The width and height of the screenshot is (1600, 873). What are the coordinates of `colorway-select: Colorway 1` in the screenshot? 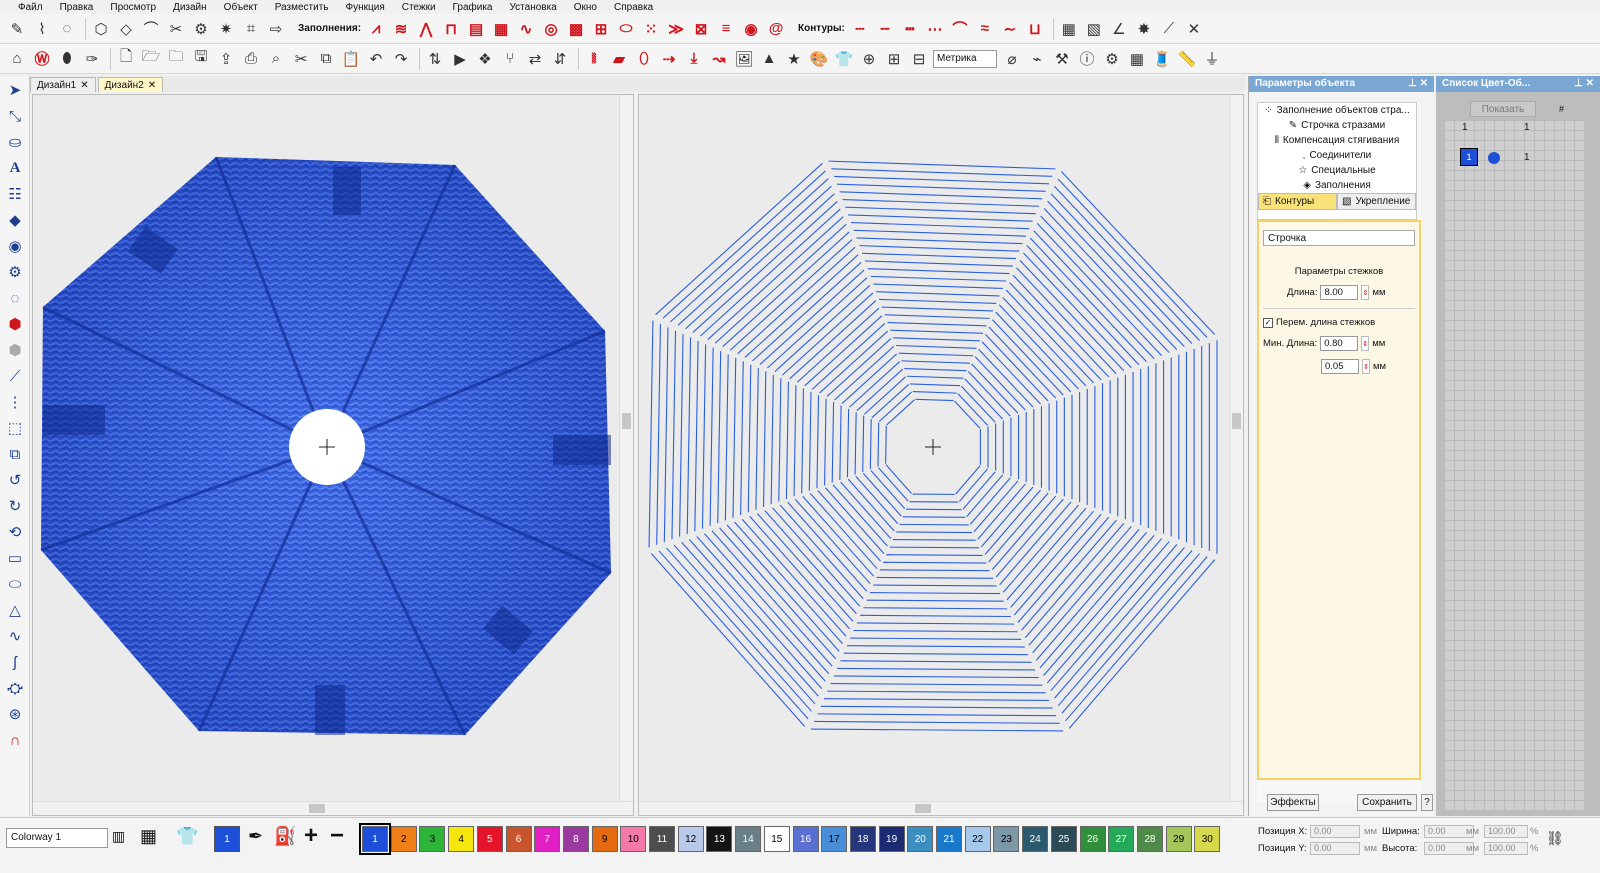 It's located at (57, 838).